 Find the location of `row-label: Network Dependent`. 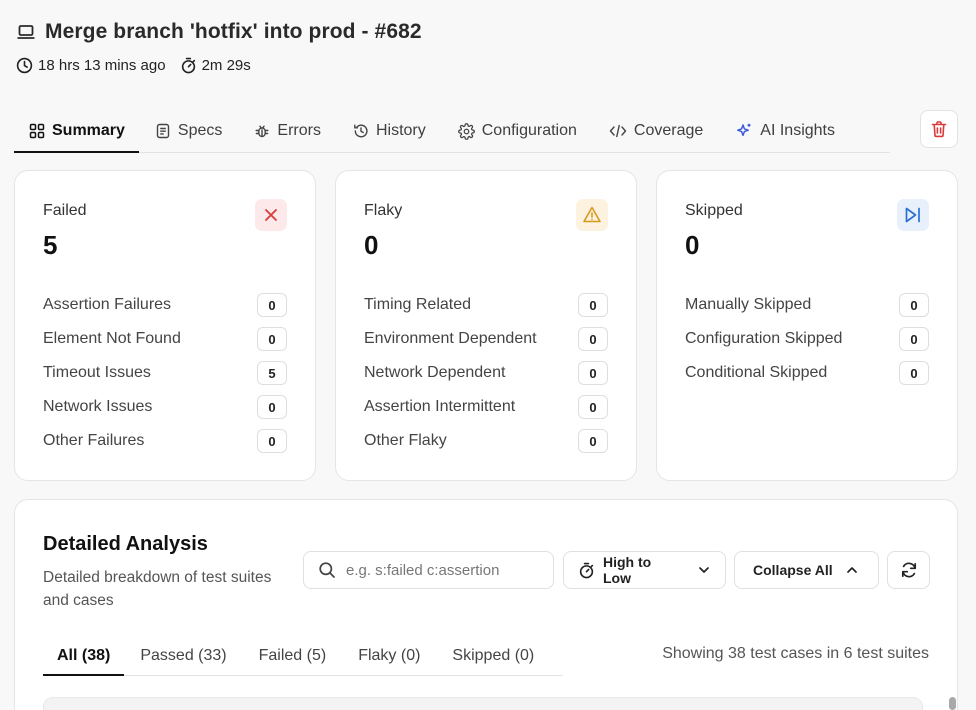

row-label: Network Dependent is located at coordinates (435, 372).